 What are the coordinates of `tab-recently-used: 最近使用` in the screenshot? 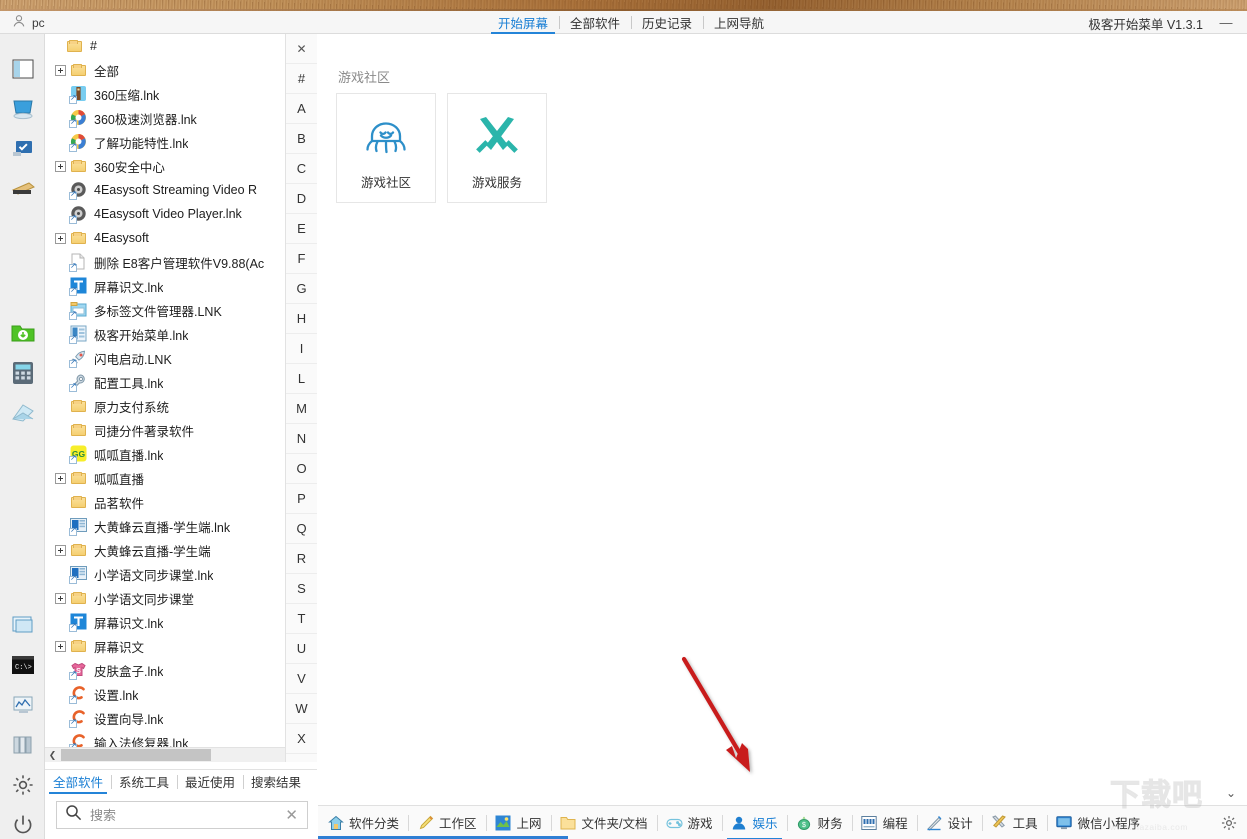 It's located at (210, 782).